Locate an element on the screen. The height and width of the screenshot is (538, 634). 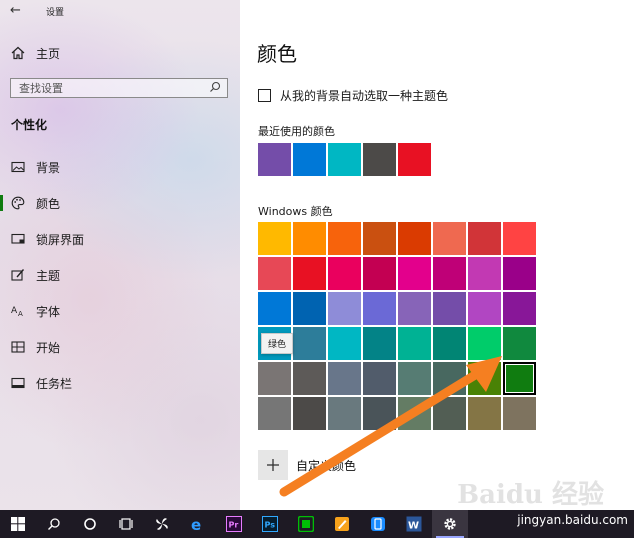
start-grid-icon is located at coordinates (18, 347).